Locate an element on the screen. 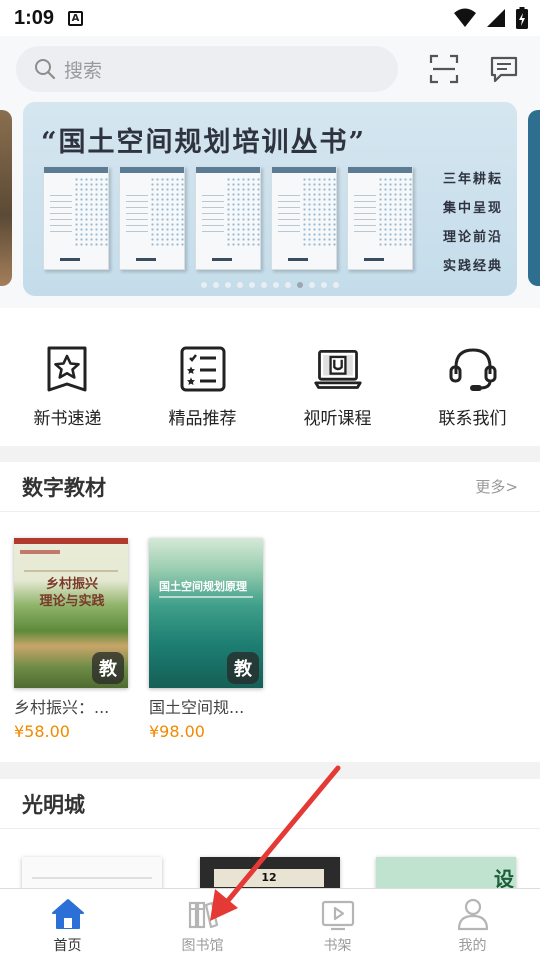  slogan-line: 集中呈现 is located at coordinates (472, 208).